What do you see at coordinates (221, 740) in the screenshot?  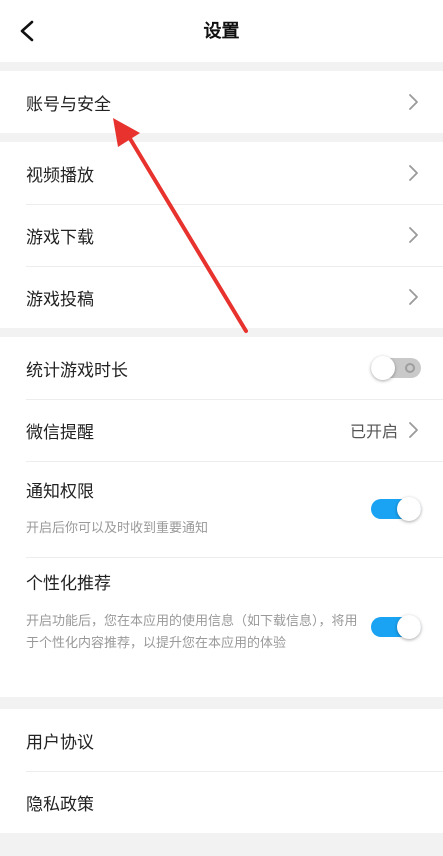 I see `user-agreement-item: 用户协议` at bounding box center [221, 740].